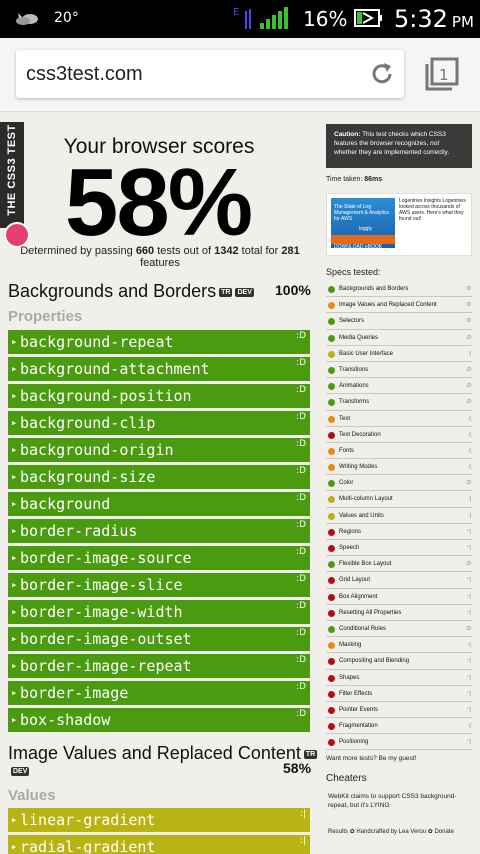 Image resolution: width=480 pixels, height=854 pixels. What do you see at coordinates (365, 564) in the screenshot?
I see `spec-name: Flexible Box Layout` at bounding box center [365, 564].